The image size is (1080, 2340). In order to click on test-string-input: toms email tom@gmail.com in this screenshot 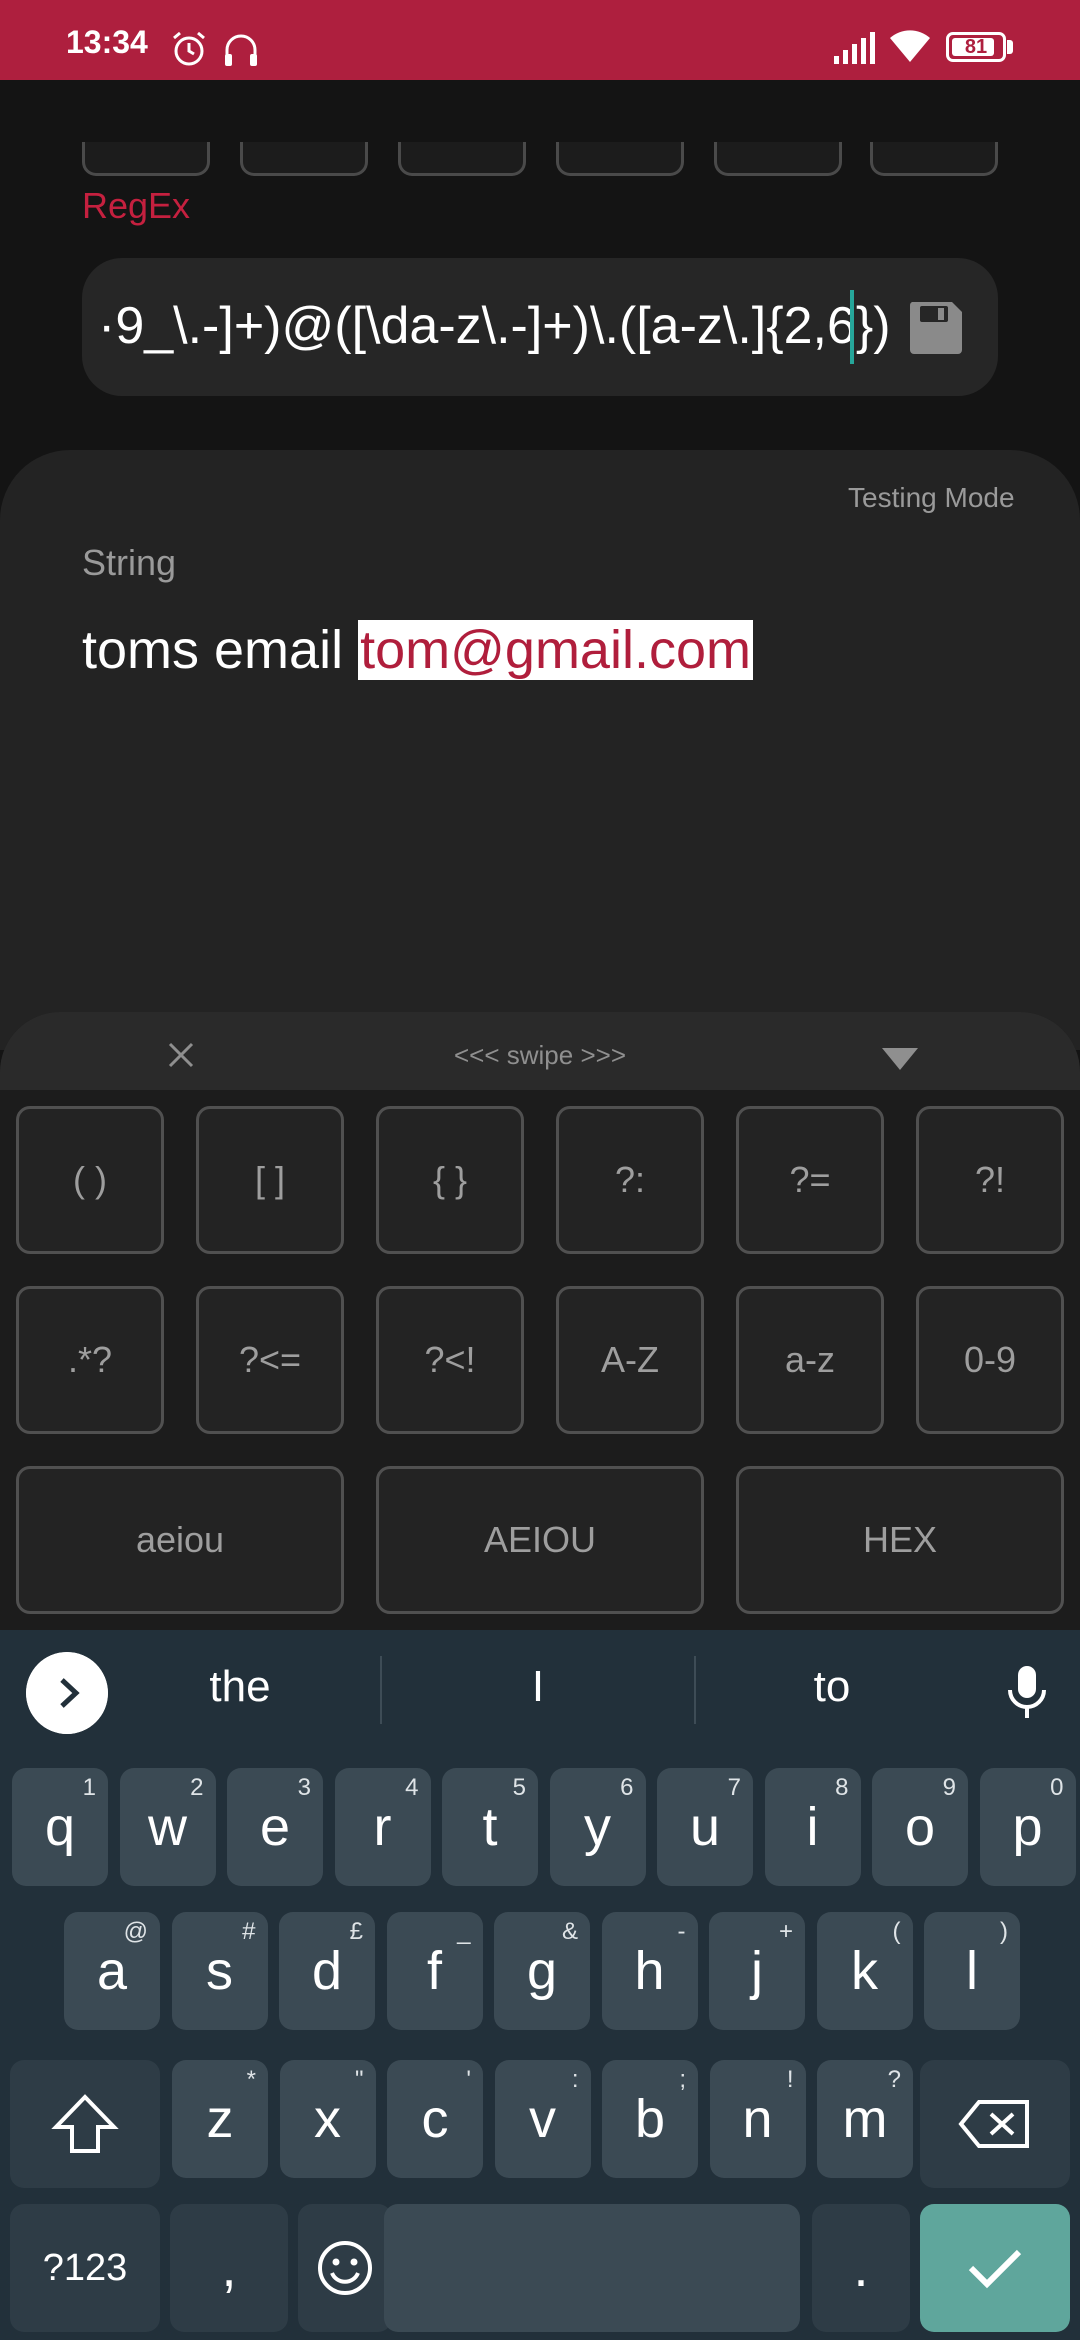, I will do `click(417, 650)`.